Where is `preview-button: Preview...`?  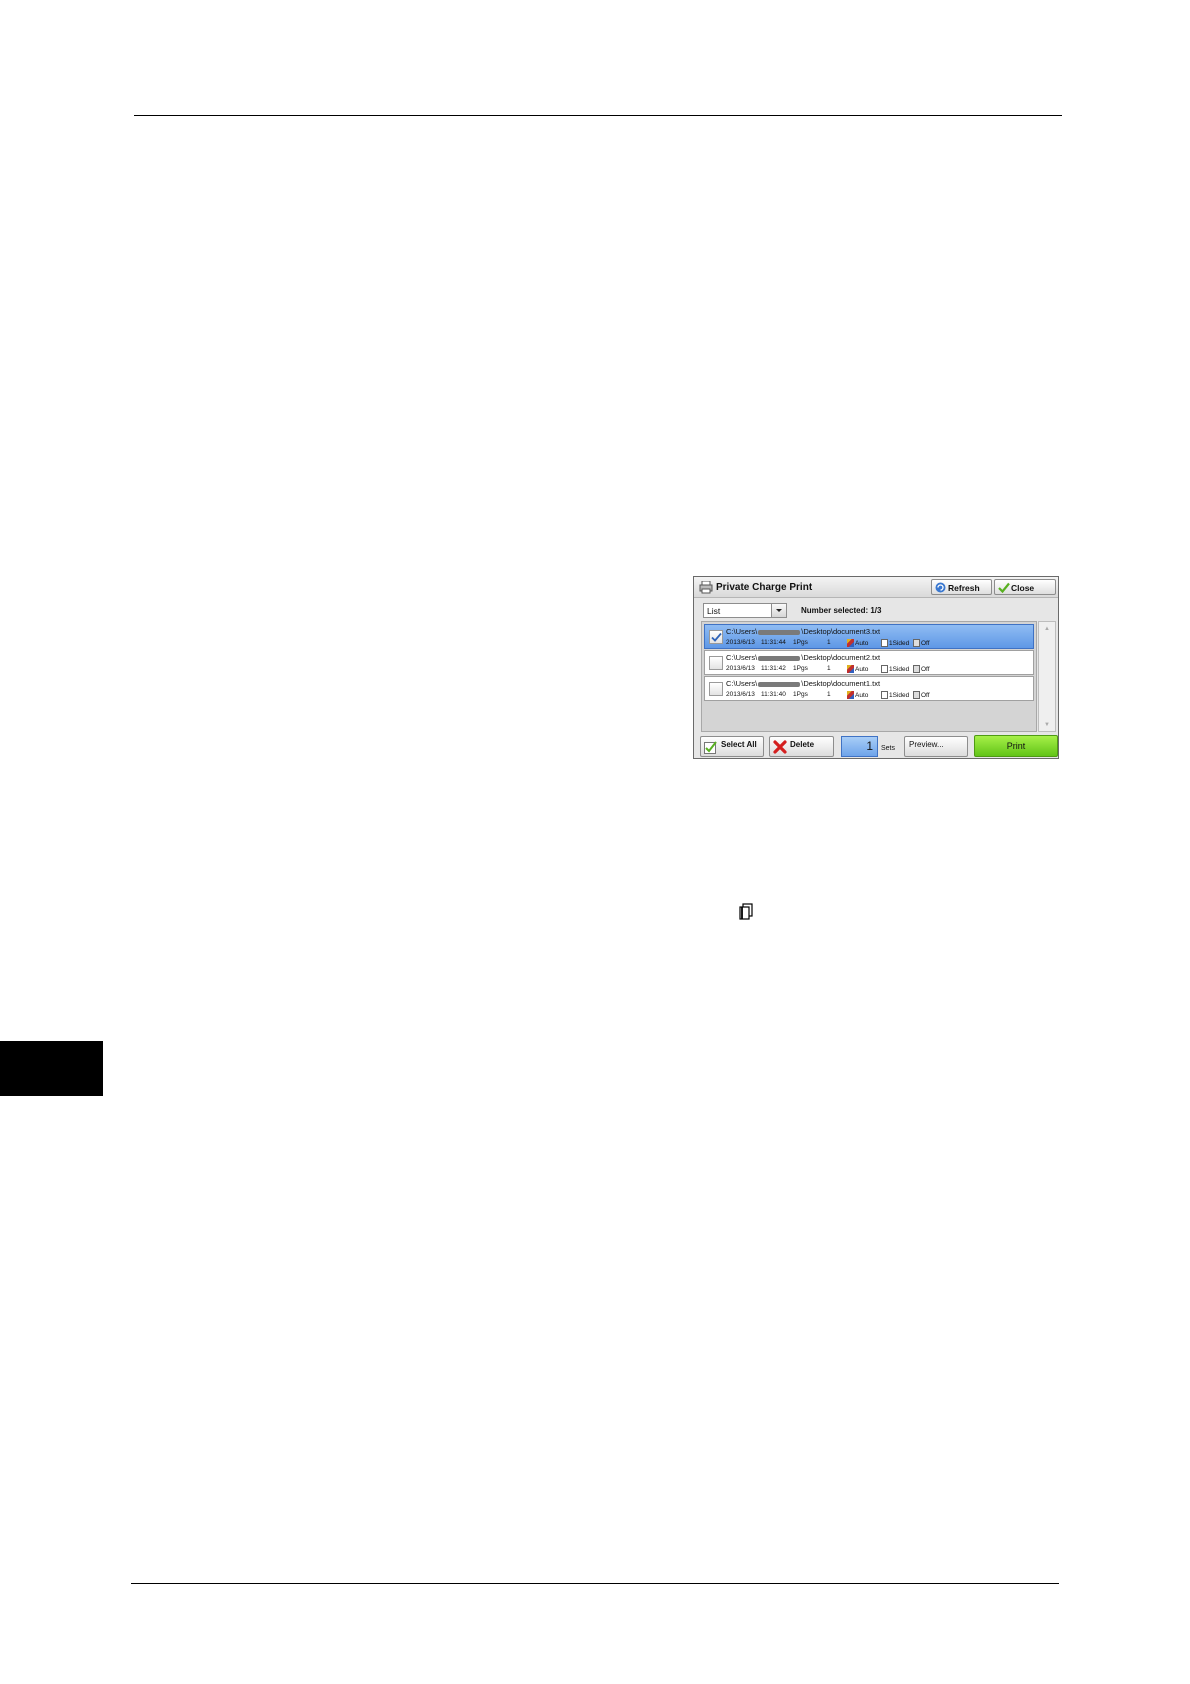
preview-button: Preview... is located at coordinates (936, 746).